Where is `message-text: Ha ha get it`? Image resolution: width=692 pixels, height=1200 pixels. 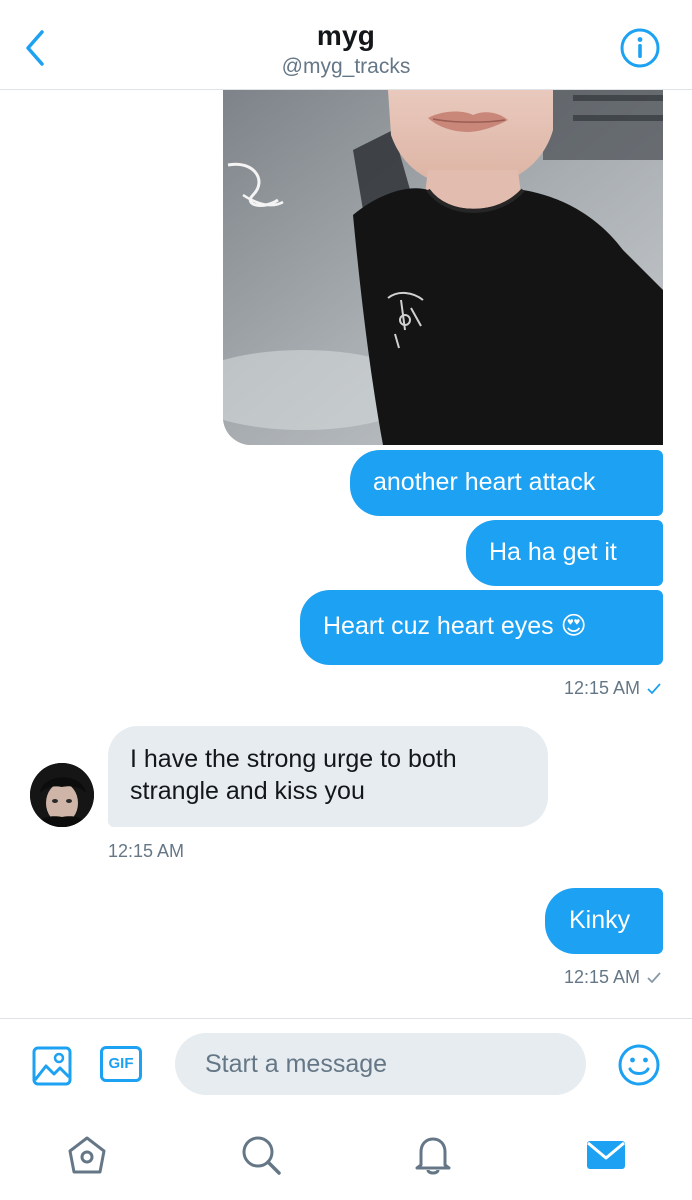 message-text: Ha ha get it is located at coordinates (553, 552).